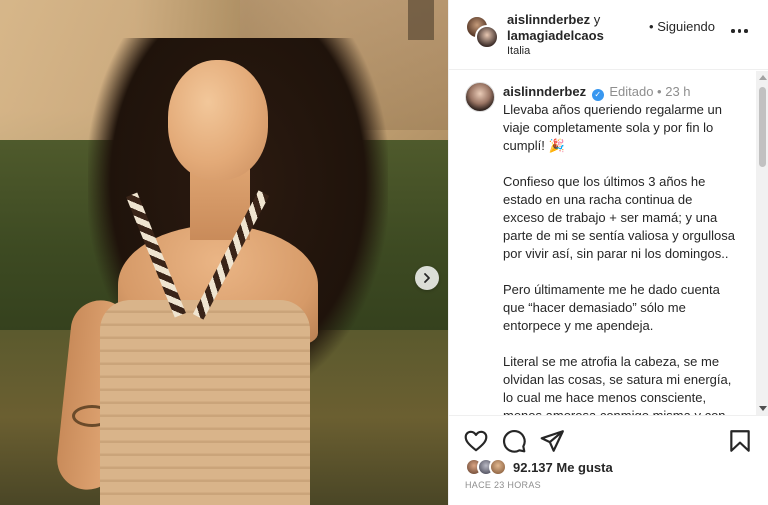 This screenshot has height=505, width=768. What do you see at coordinates (205, 402) in the screenshot?
I see `photo-subject-dress` at bounding box center [205, 402].